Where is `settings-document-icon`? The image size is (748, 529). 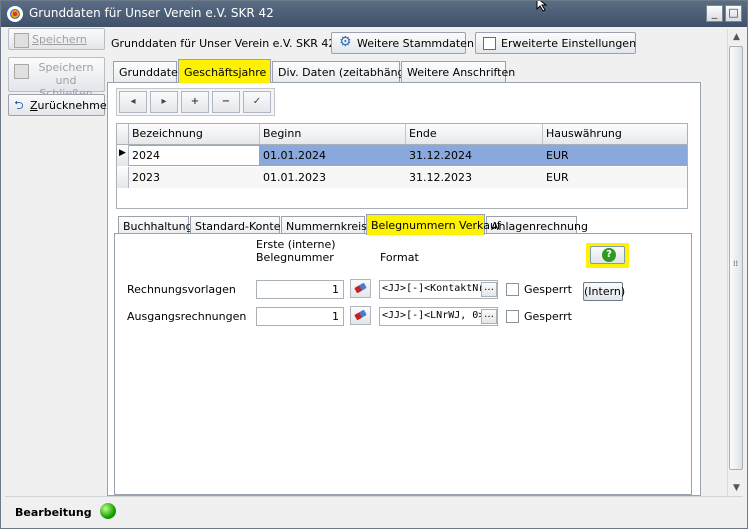 settings-document-icon is located at coordinates (489, 43).